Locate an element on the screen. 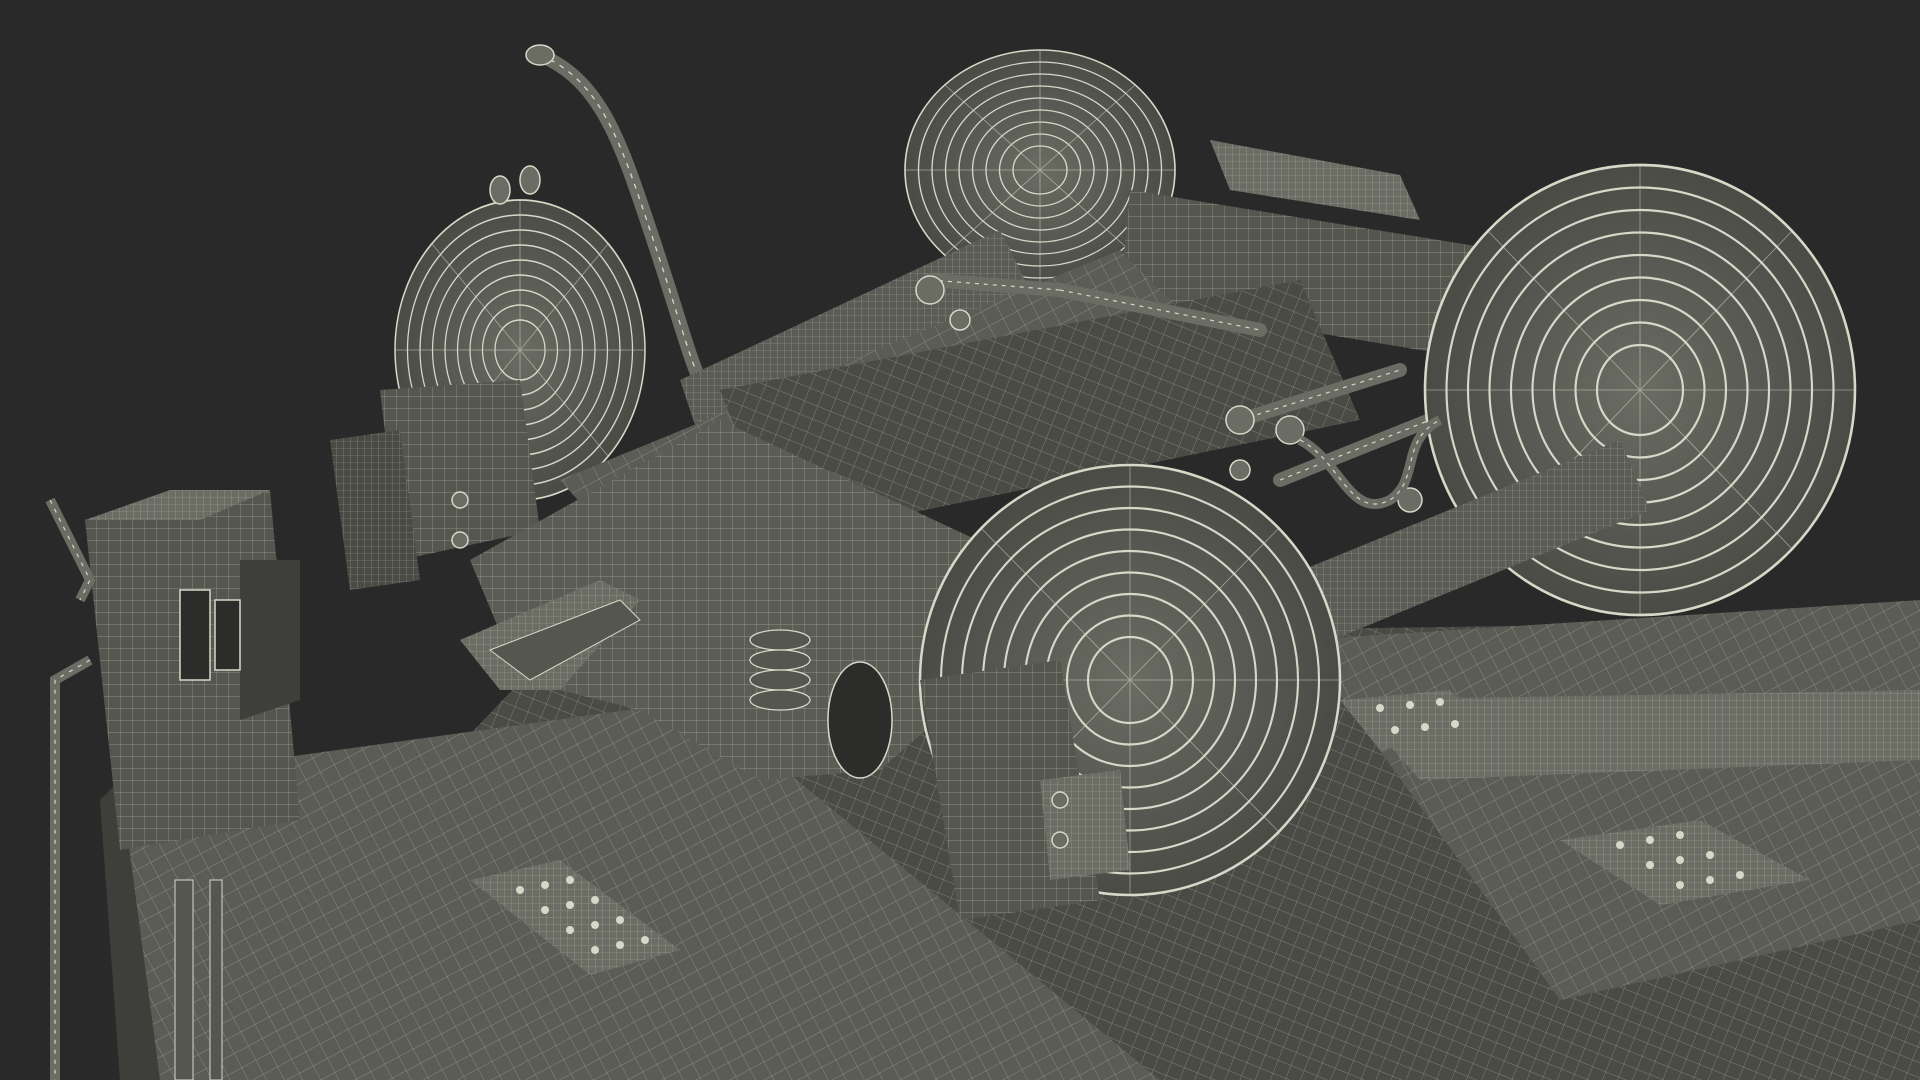 The image size is (1920, 1080). left-handle is located at coordinates (70, 550).